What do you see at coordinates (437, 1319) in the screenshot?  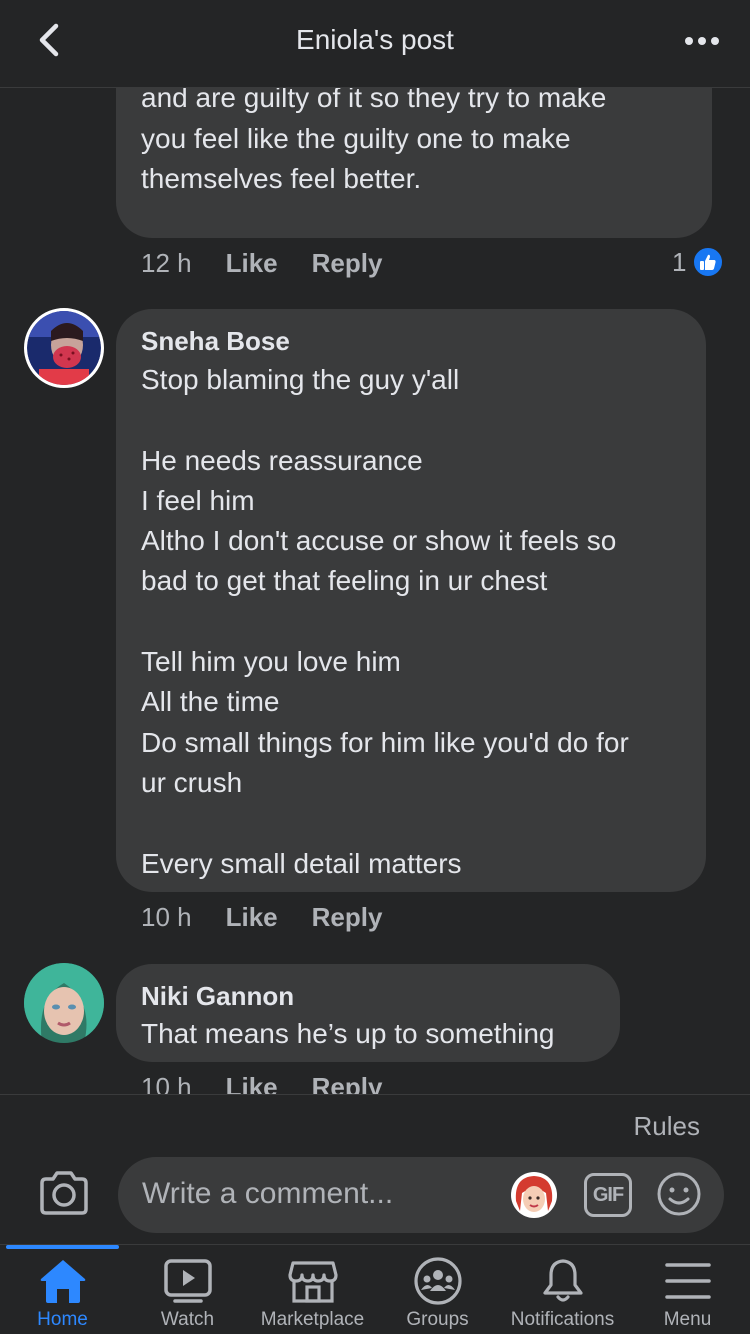 I see `tab-groups-label: Groups` at bounding box center [437, 1319].